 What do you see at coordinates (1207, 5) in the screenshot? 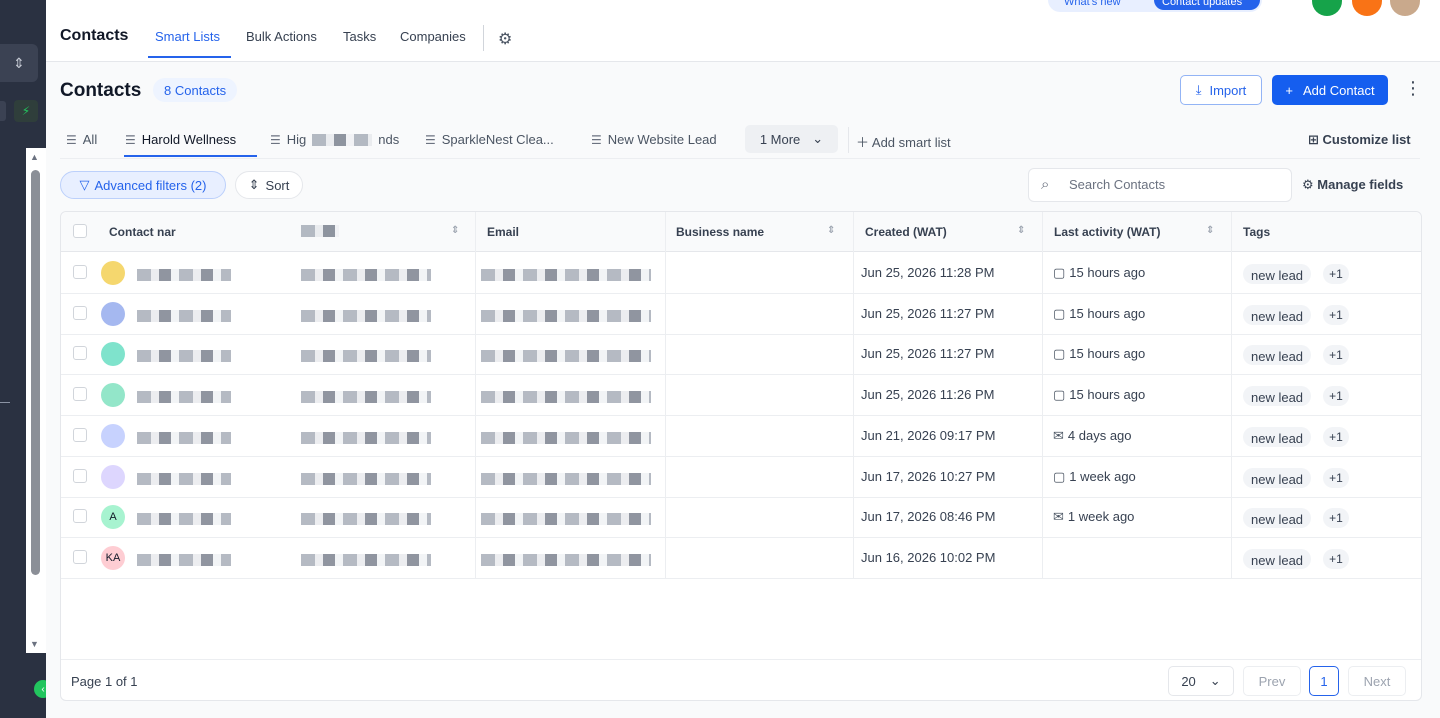
I see `updates-pill: Contact updates` at bounding box center [1207, 5].